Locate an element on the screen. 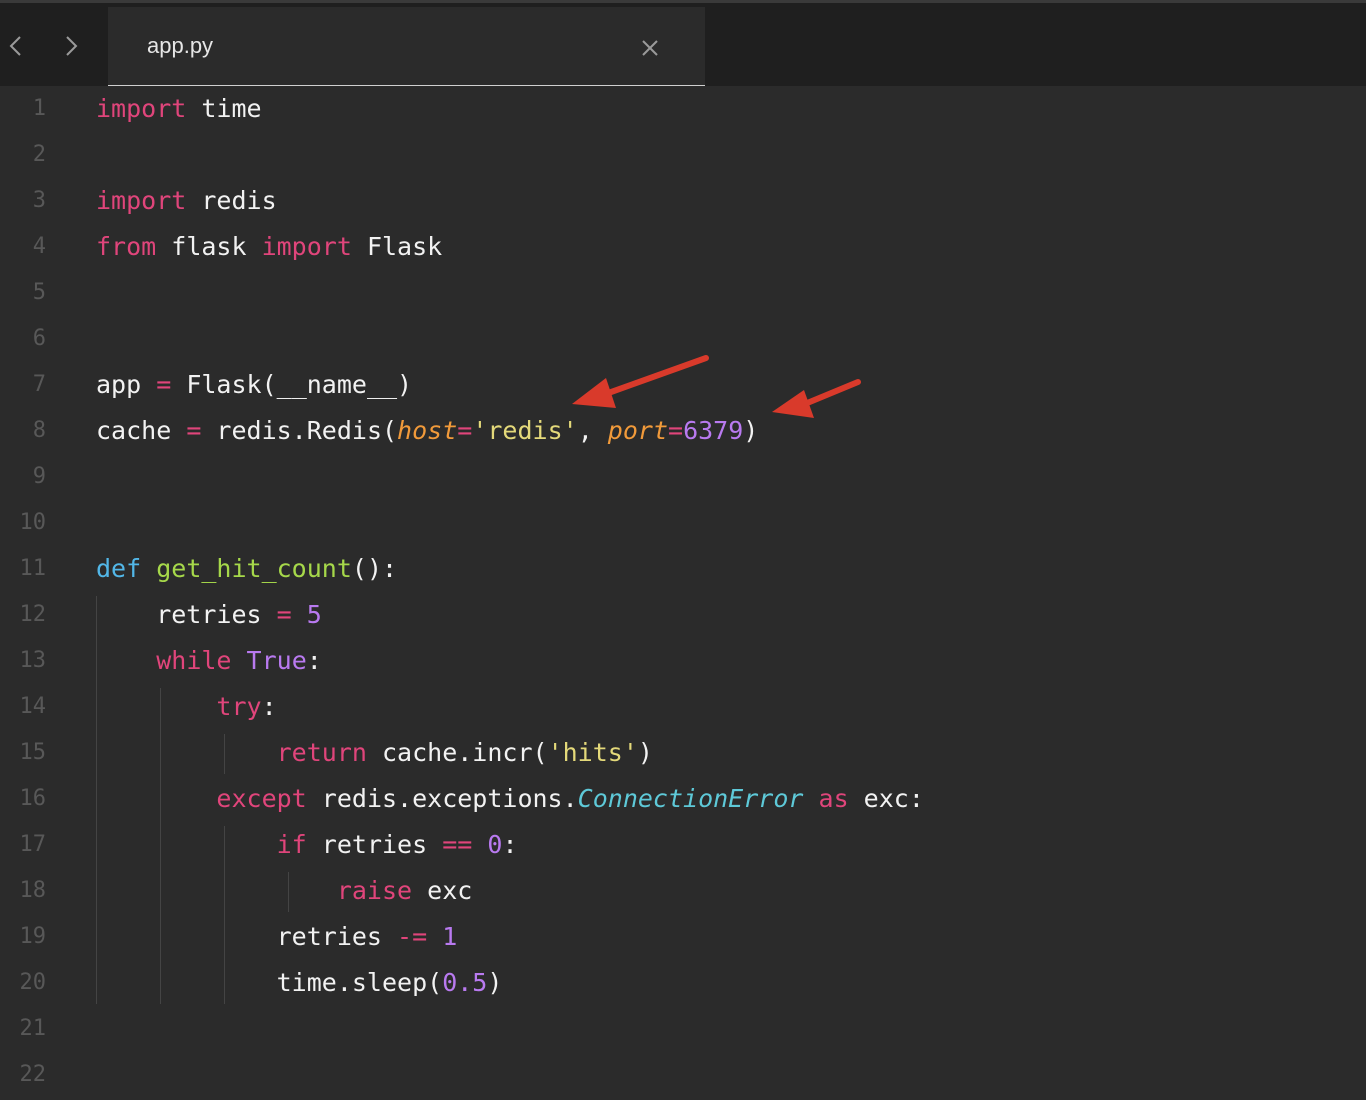 The width and height of the screenshot is (1366, 1100). code-text: import redis is located at coordinates (186, 201).